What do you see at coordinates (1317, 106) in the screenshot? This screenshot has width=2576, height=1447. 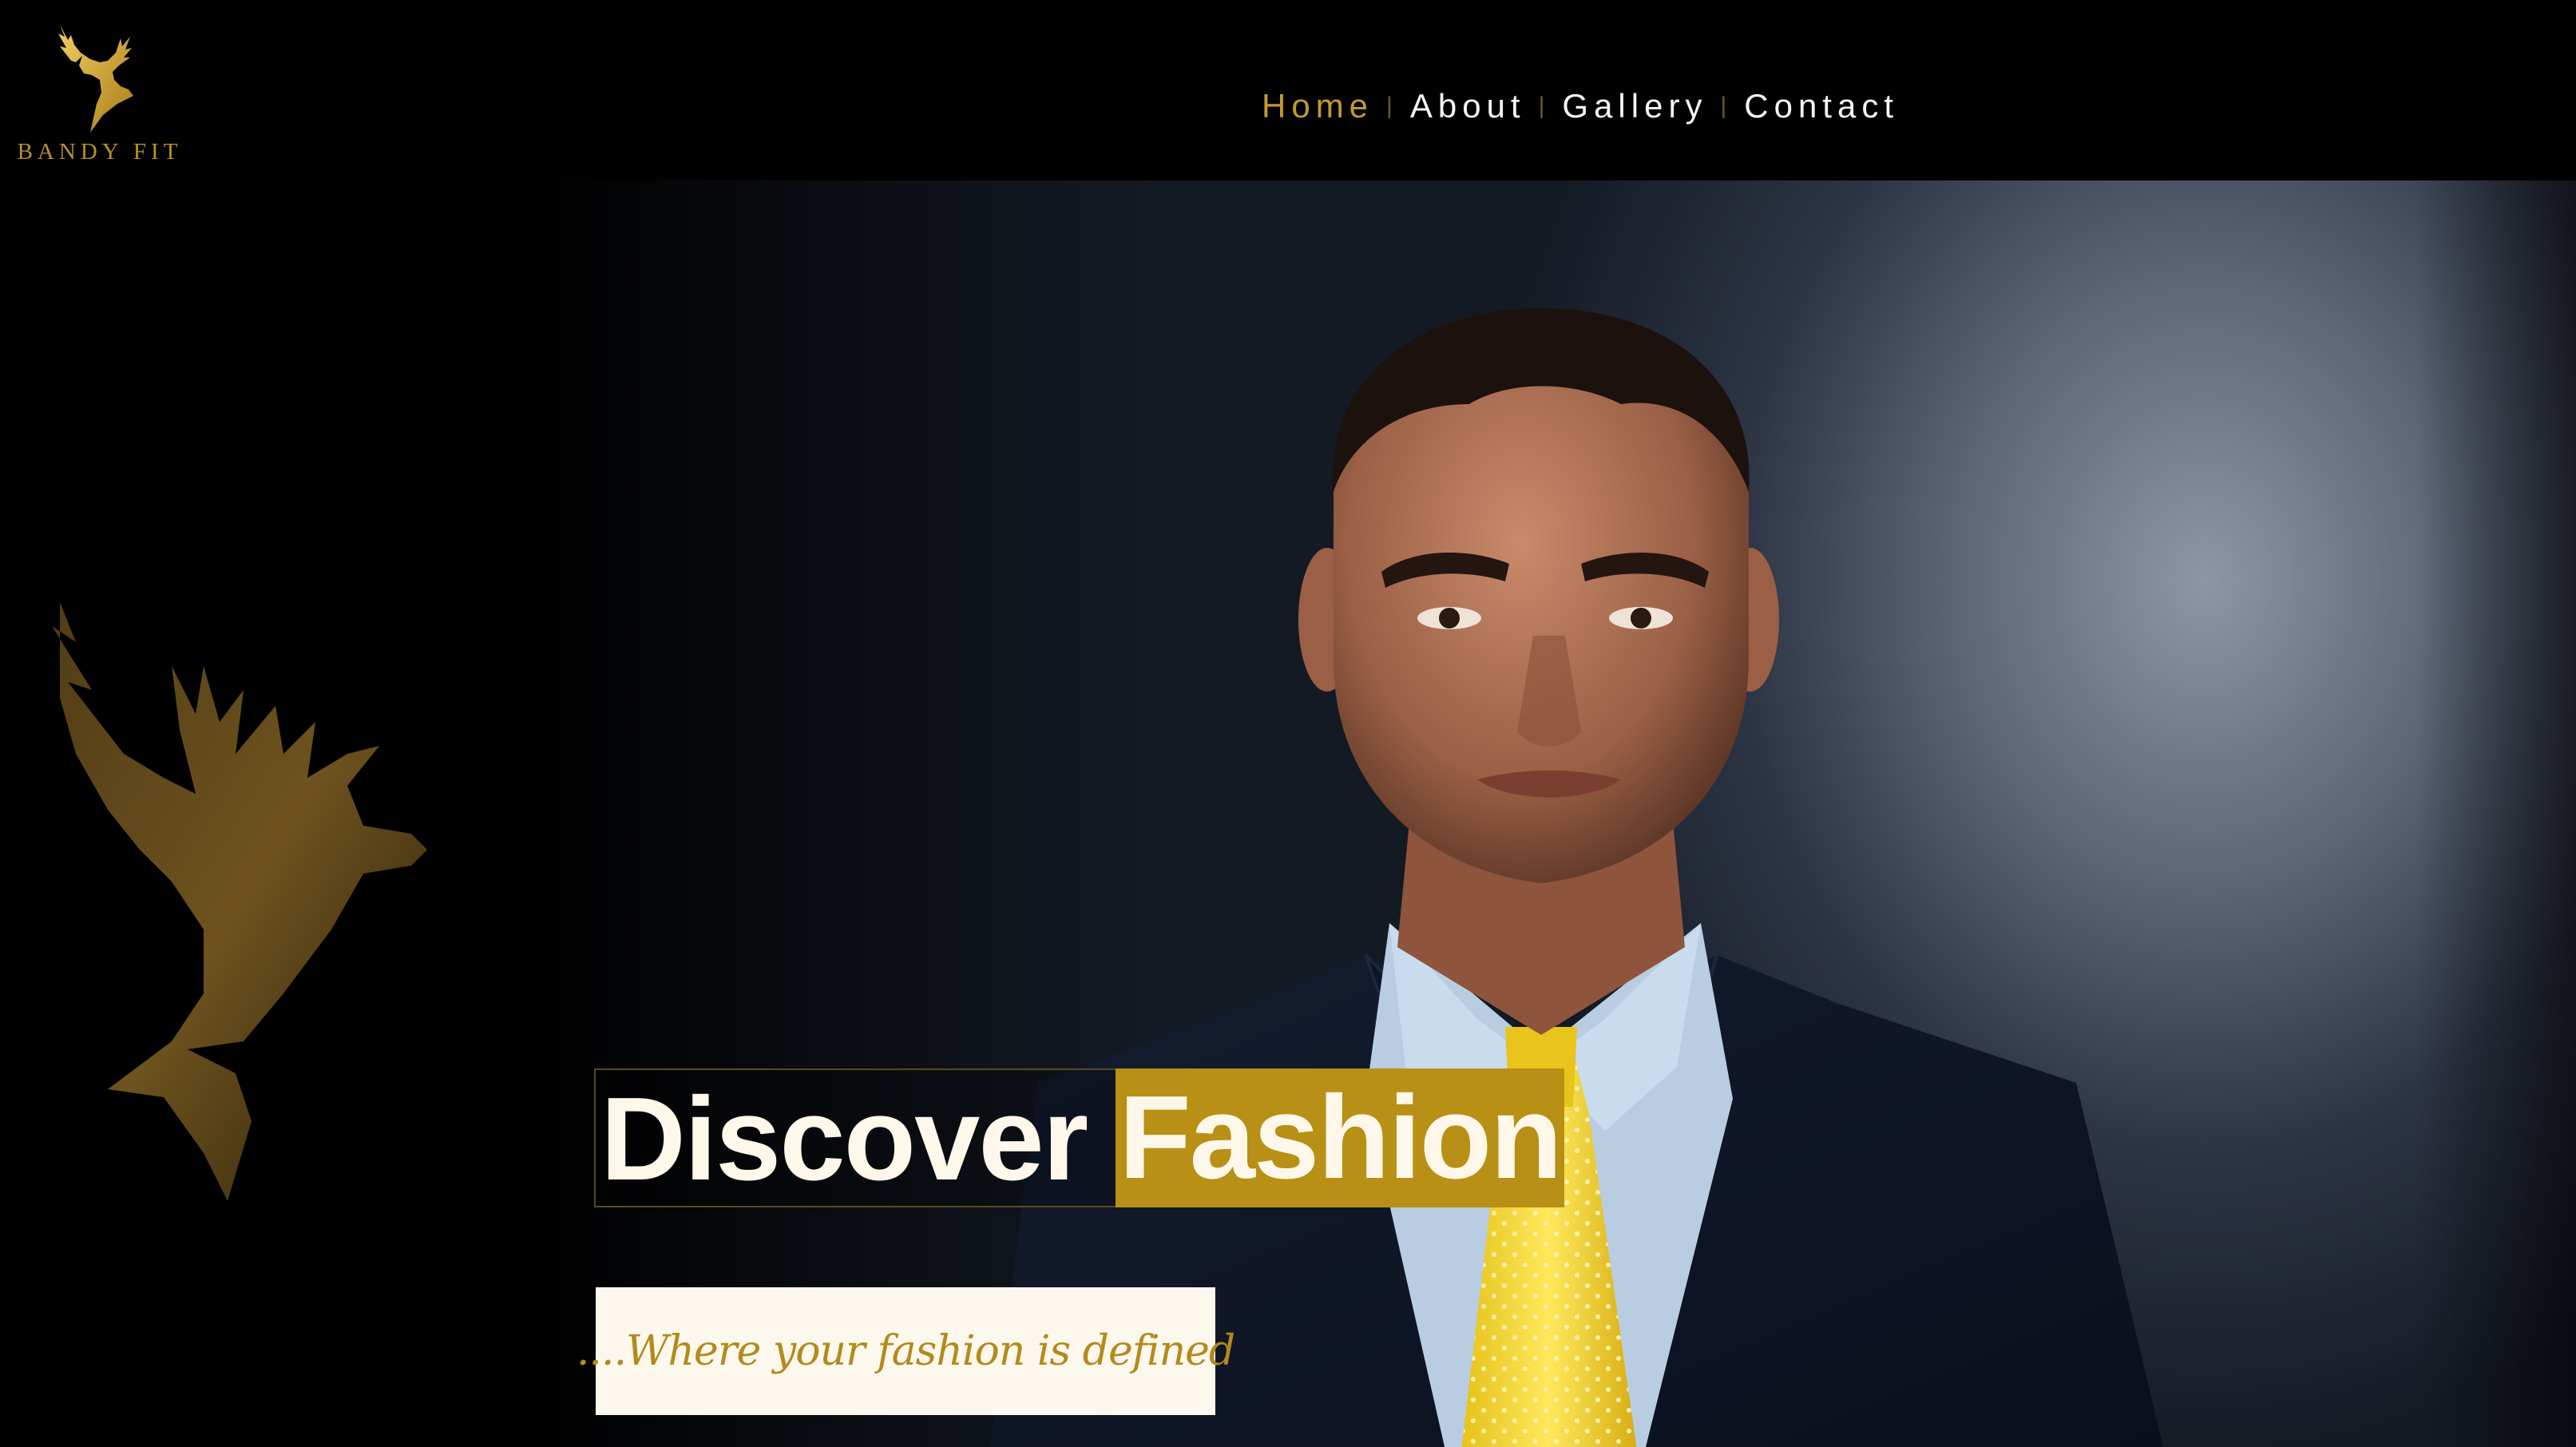 I see `nav-item-home: Home` at bounding box center [1317, 106].